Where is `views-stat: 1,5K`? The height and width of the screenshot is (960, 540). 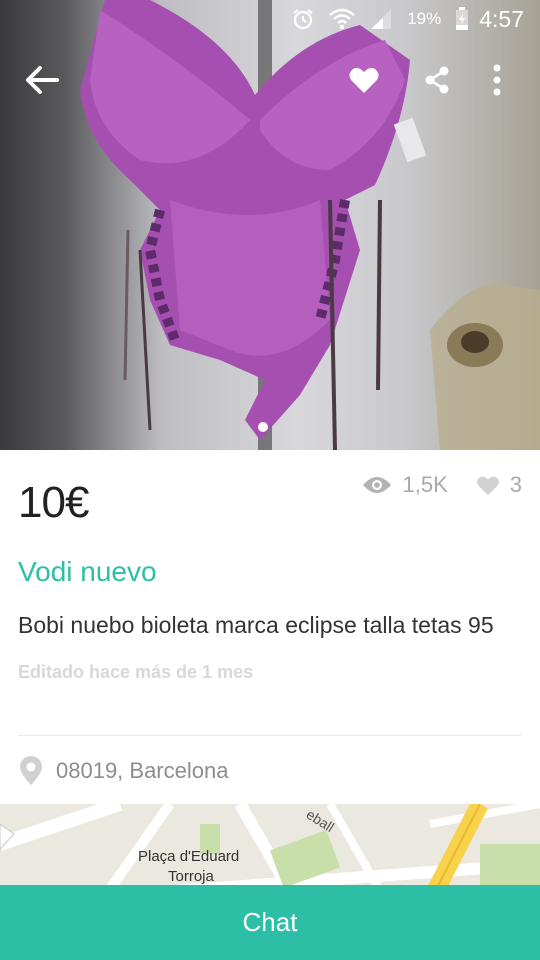 views-stat: 1,5K is located at coordinates (405, 485).